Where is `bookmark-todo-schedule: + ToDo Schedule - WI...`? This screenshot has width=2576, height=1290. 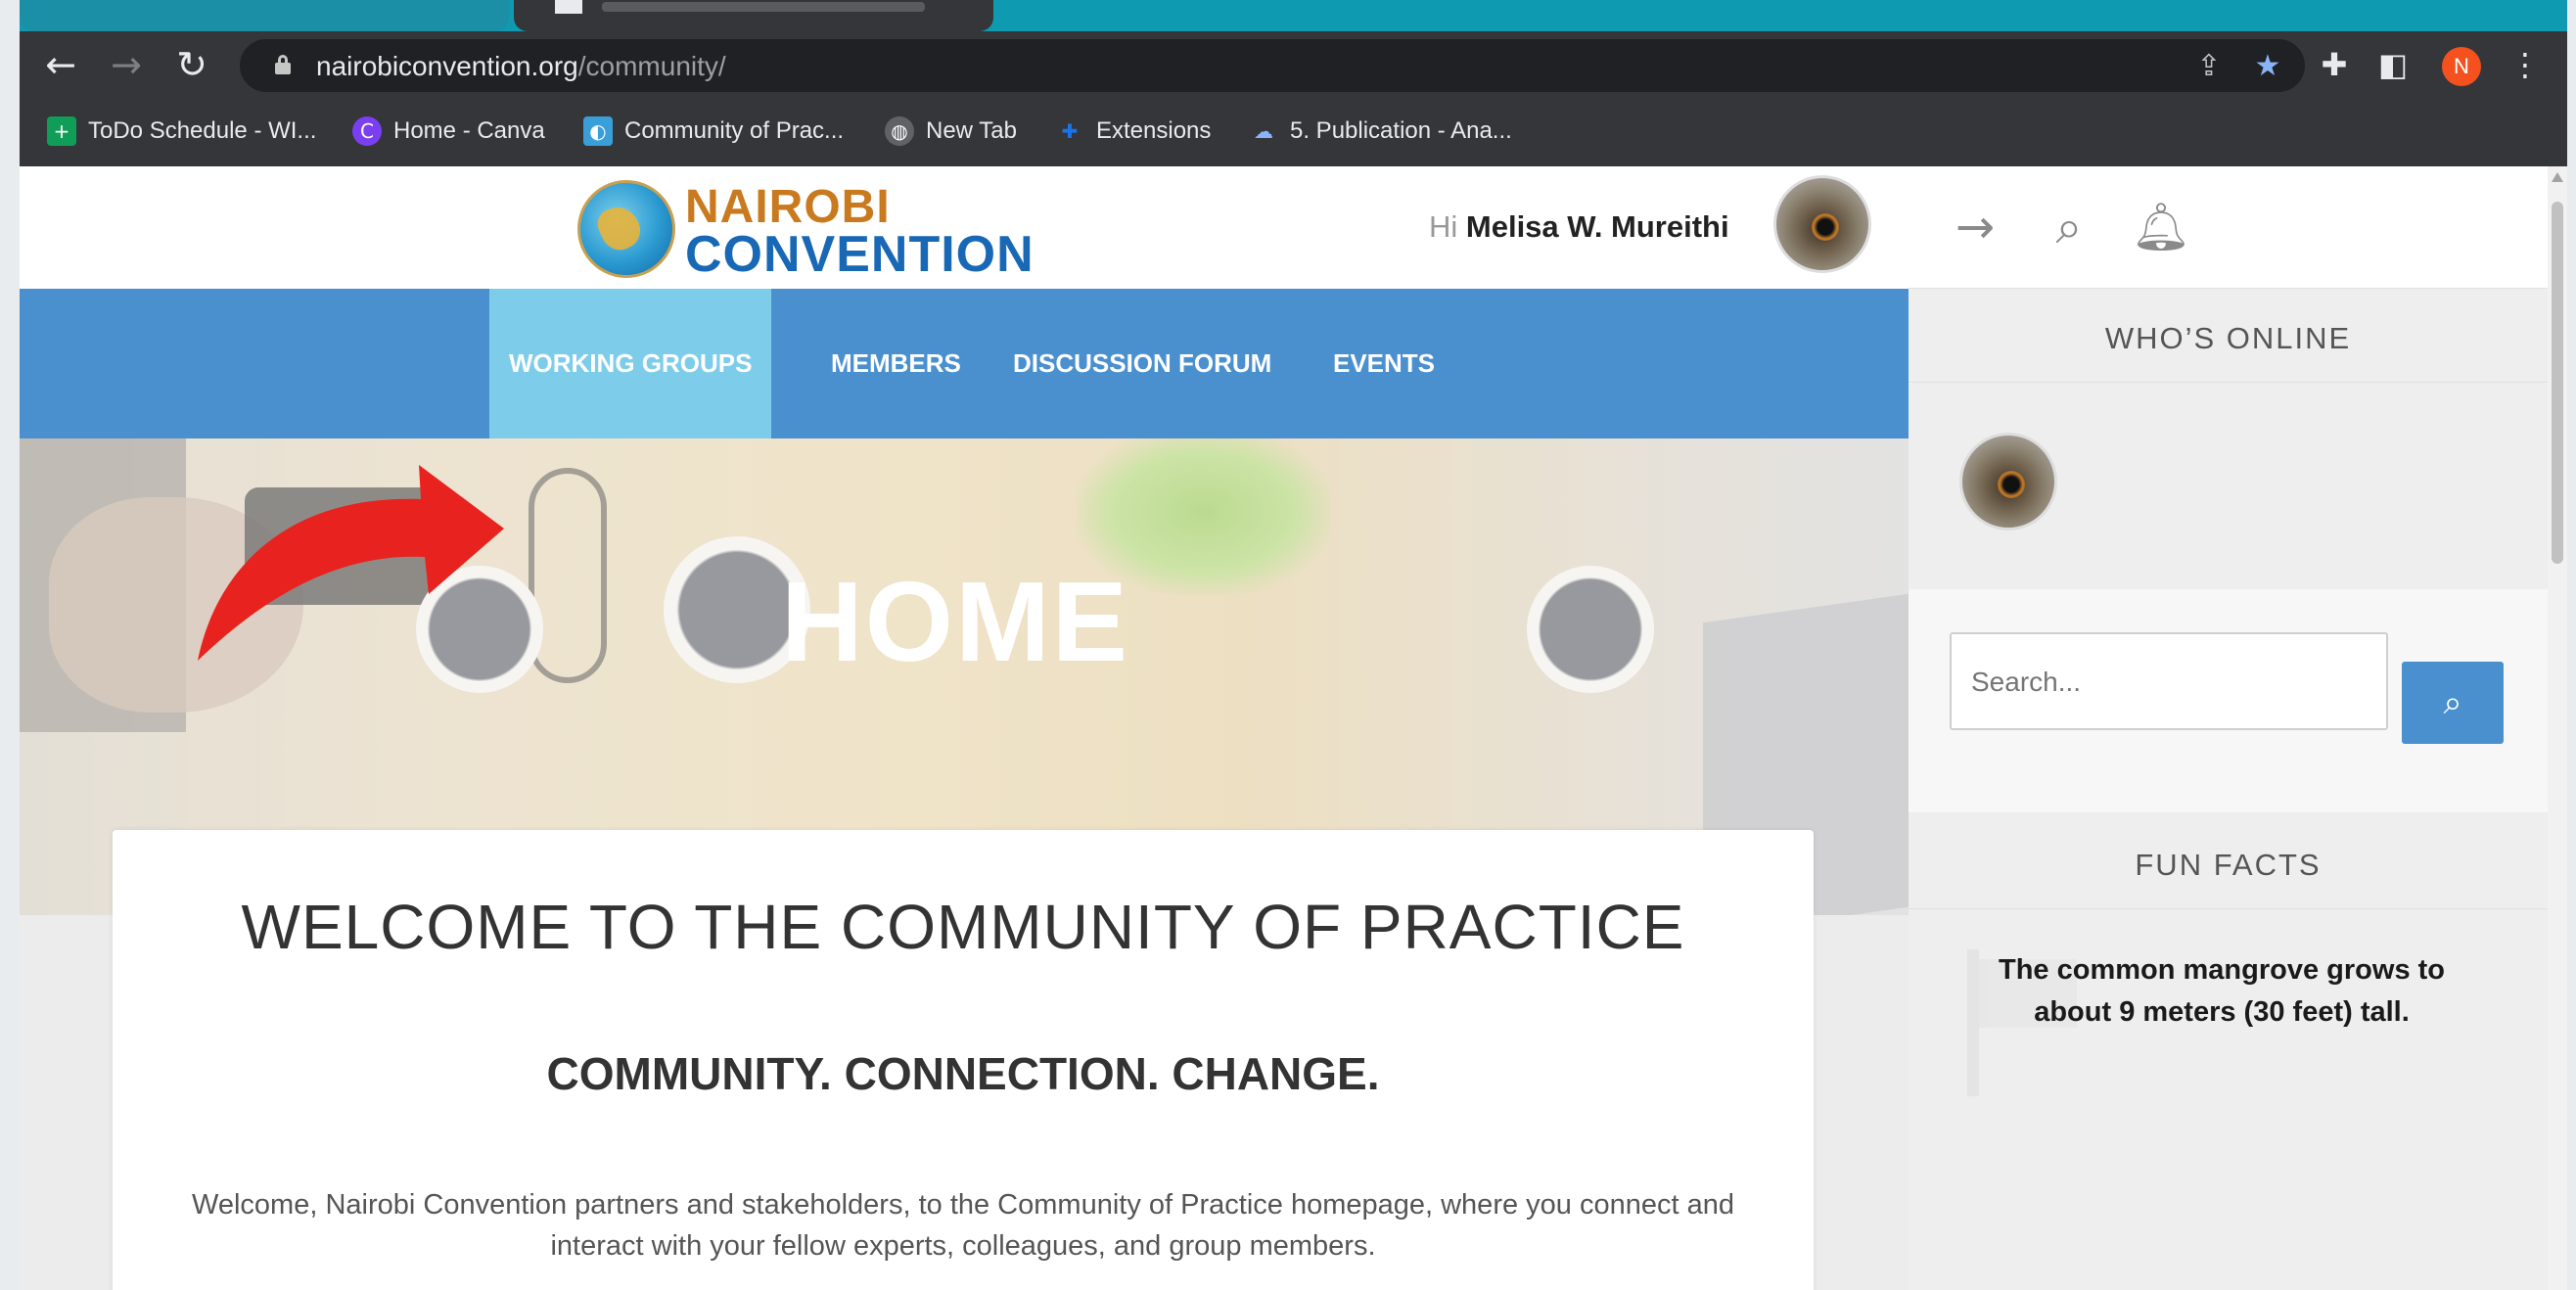
bookmark-todo-schedule: + ToDo Schedule - WI... is located at coordinates (181, 131).